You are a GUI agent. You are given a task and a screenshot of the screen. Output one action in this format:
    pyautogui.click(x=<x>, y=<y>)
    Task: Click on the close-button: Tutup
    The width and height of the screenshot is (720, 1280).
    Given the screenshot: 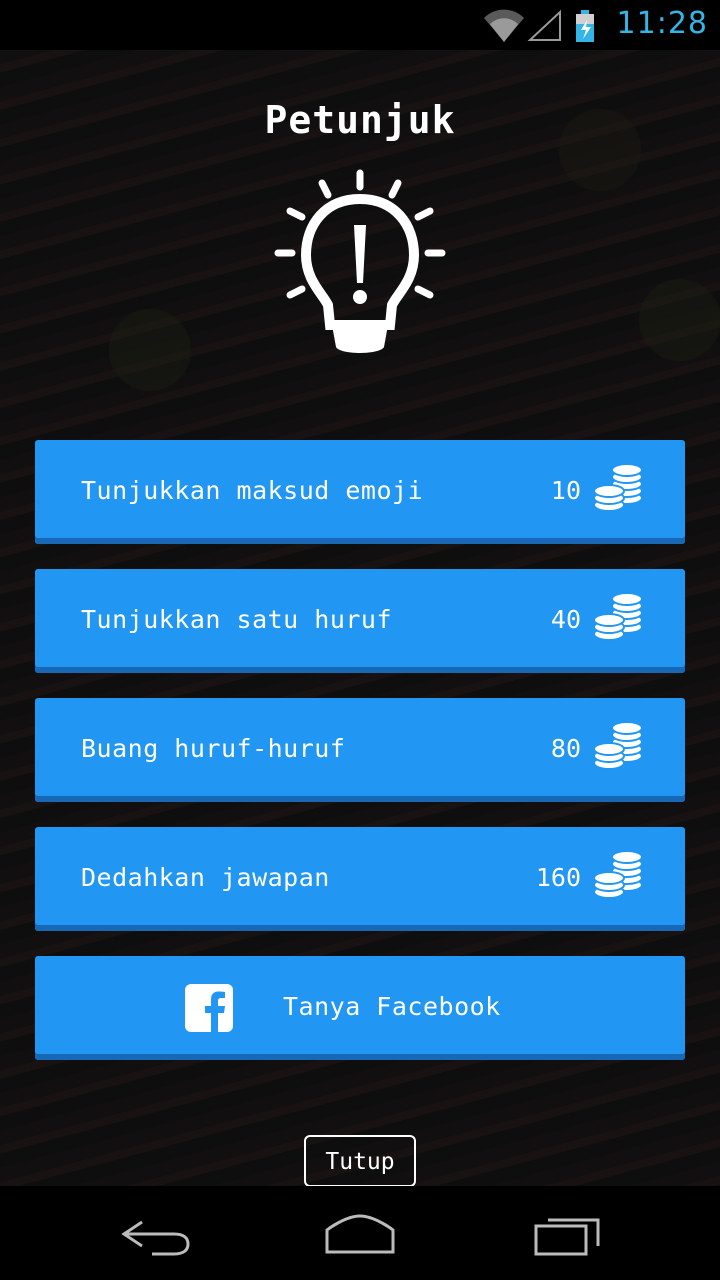 What is the action you would take?
    pyautogui.click(x=360, y=1160)
    